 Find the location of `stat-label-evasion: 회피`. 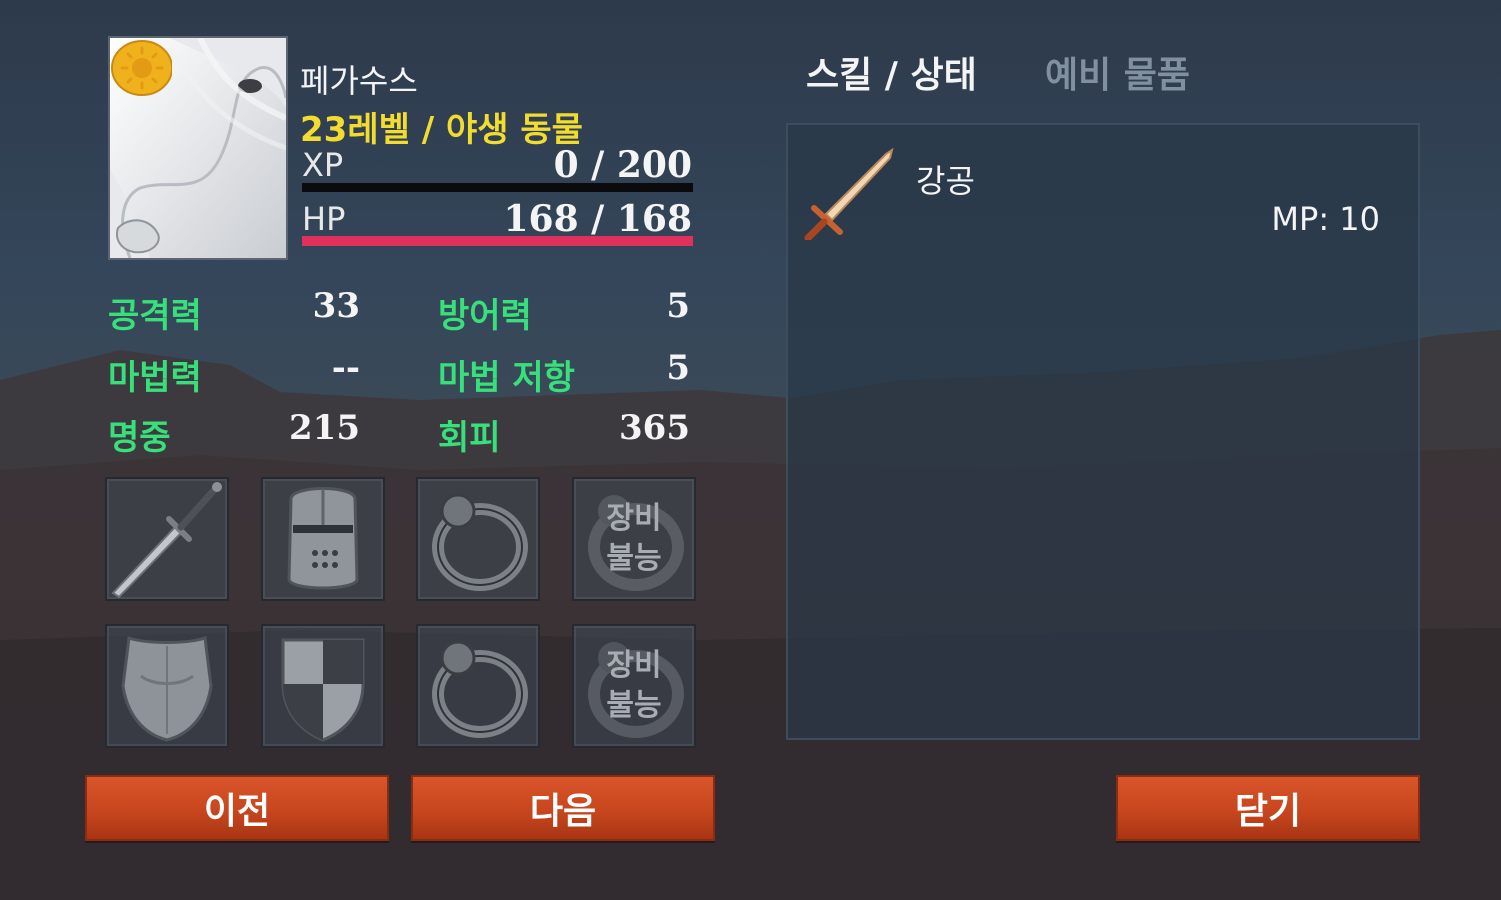

stat-label-evasion: 회피 is located at coordinates (469, 438).